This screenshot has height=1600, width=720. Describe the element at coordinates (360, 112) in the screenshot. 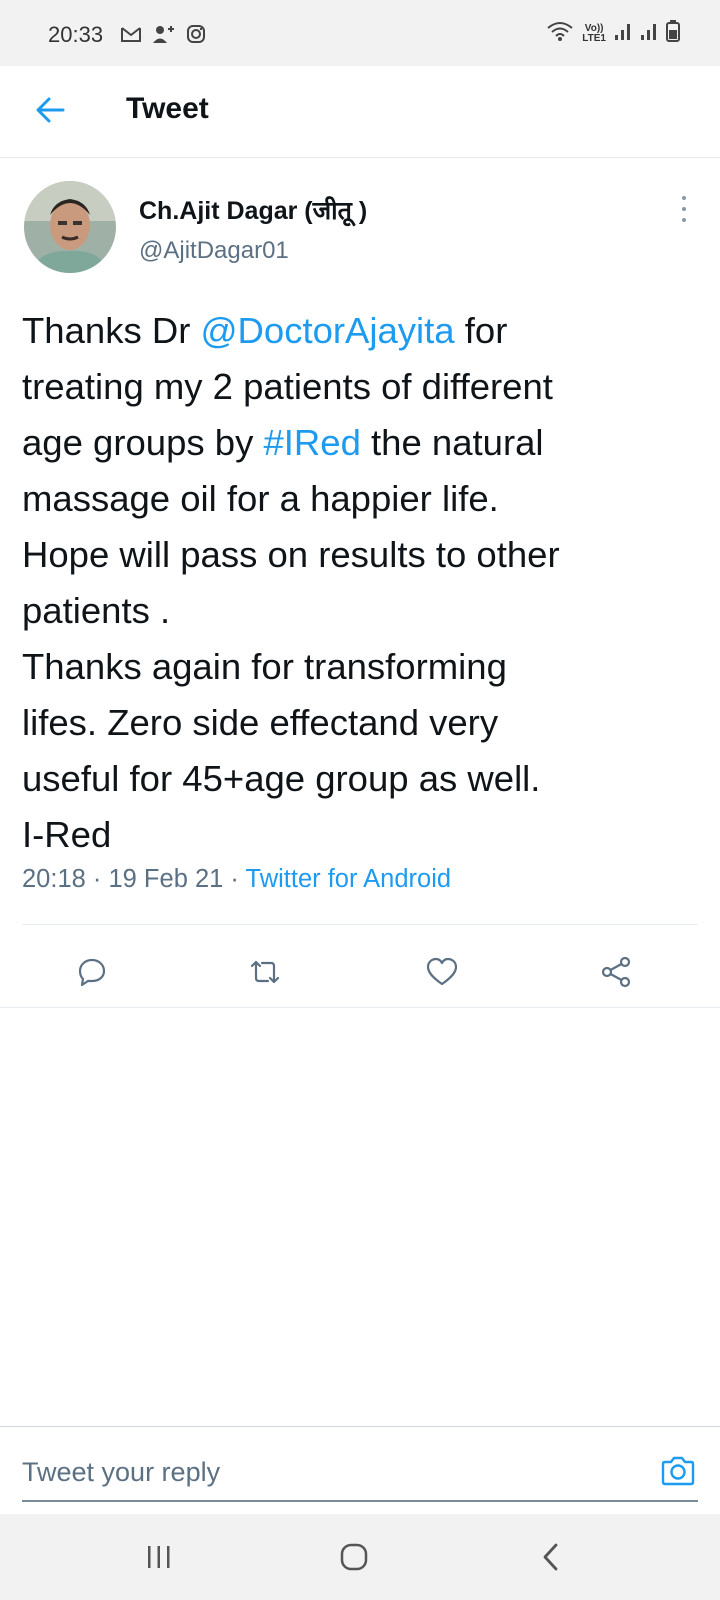

I see `top-app-bar: Tweet` at that location.